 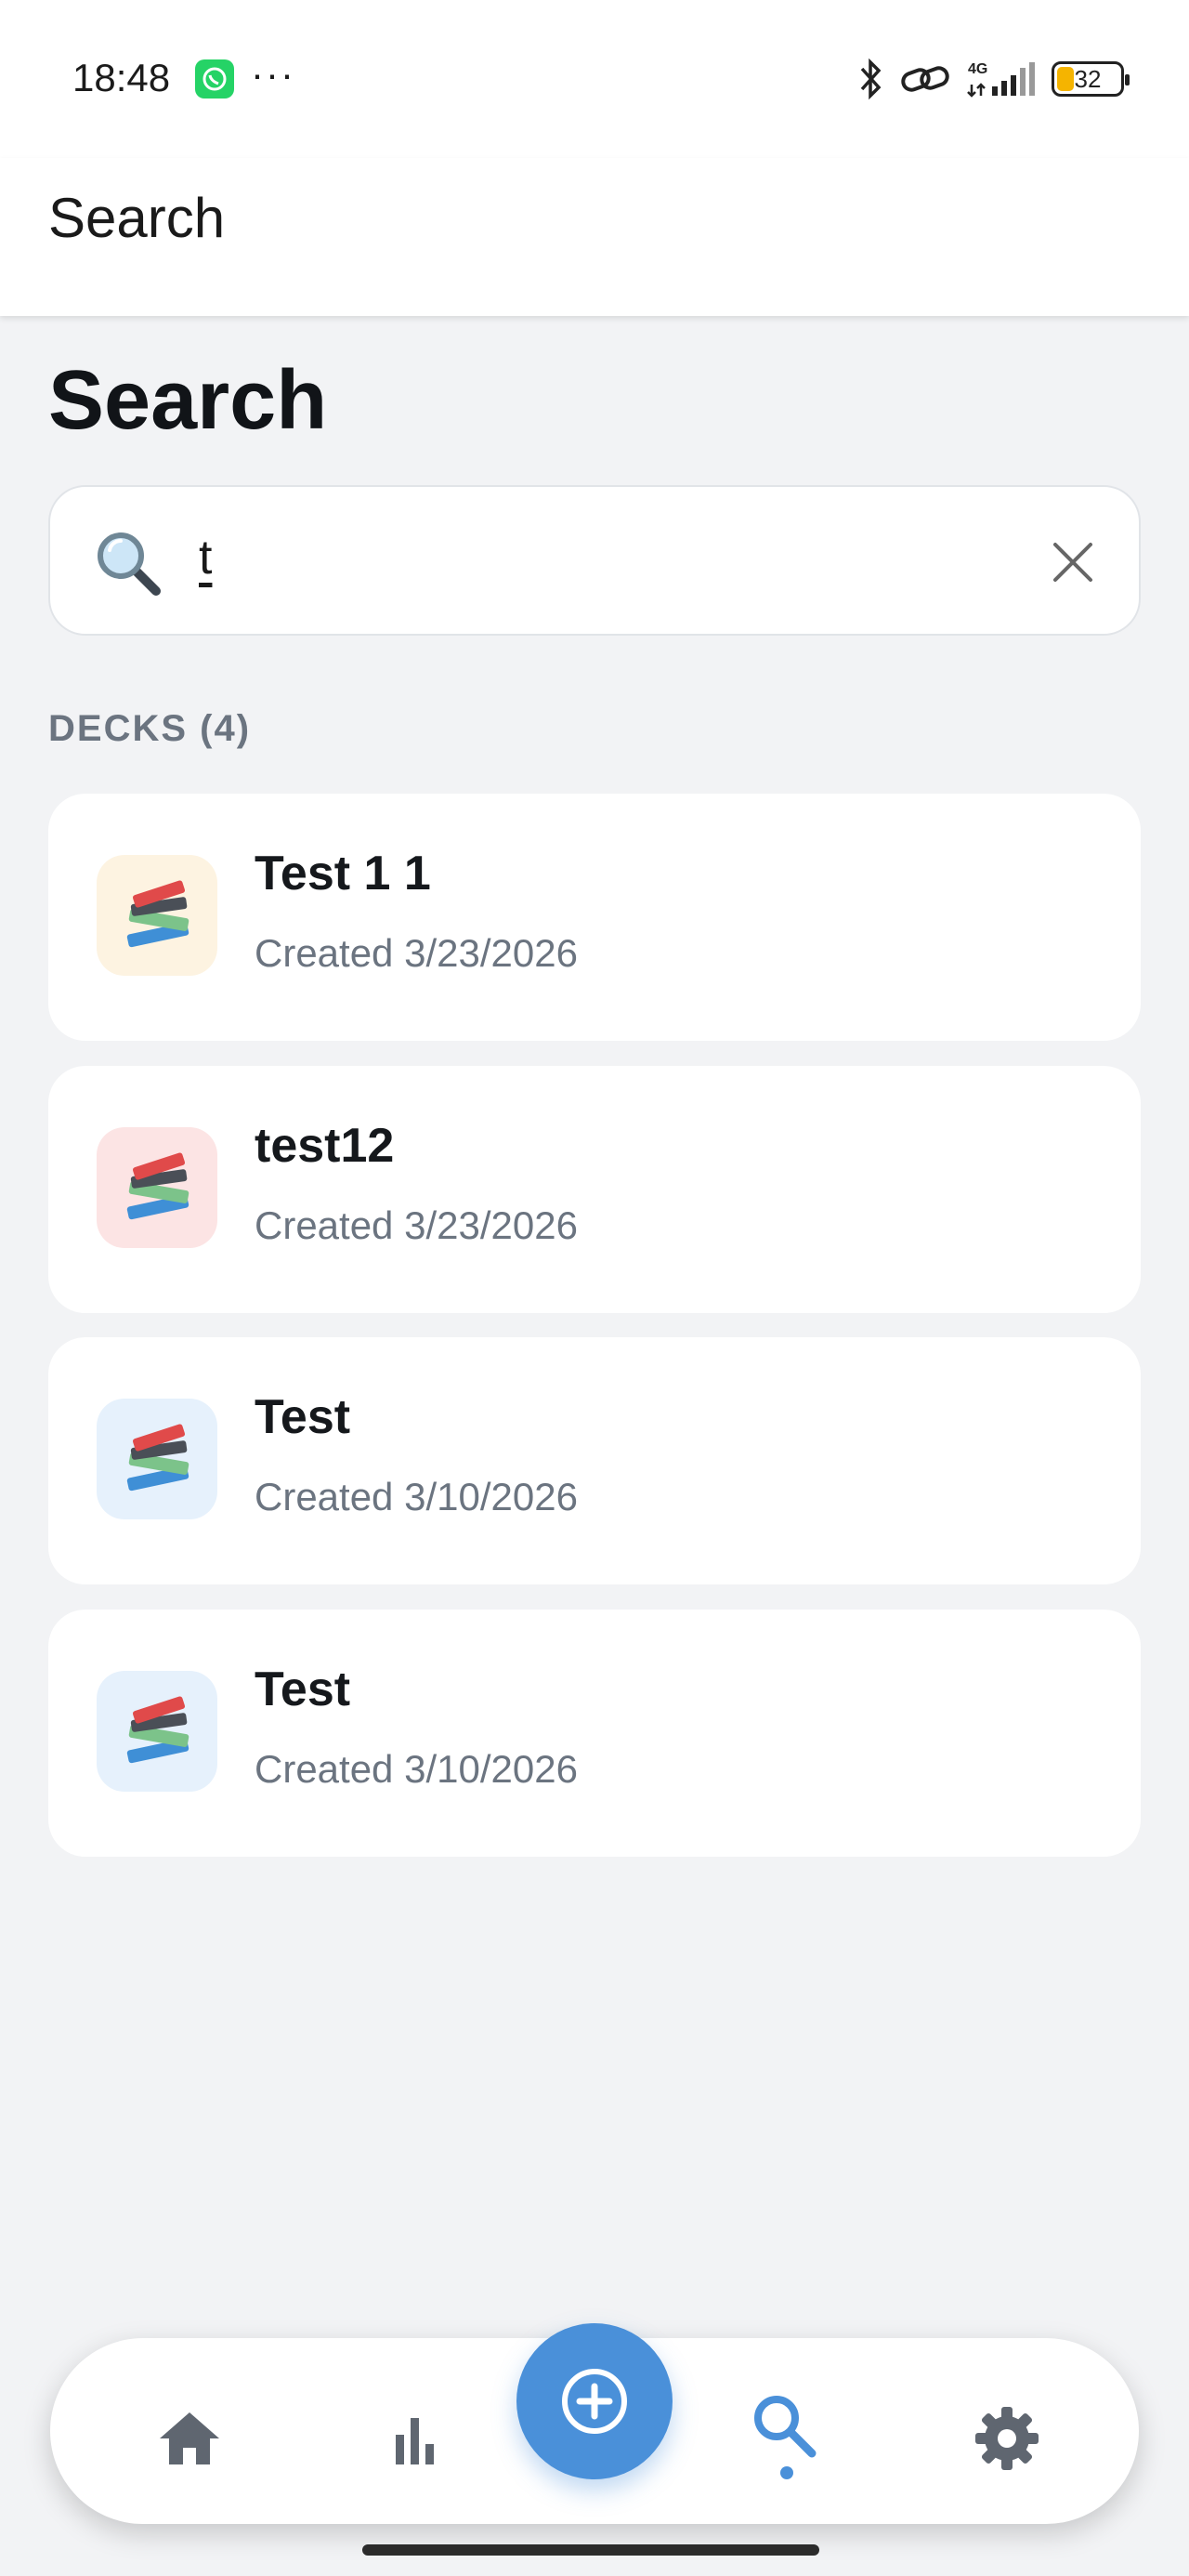 What do you see at coordinates (1007, 2438) in the screenshot?
I see `settings-icon` at bounding box center [1007, 2438].